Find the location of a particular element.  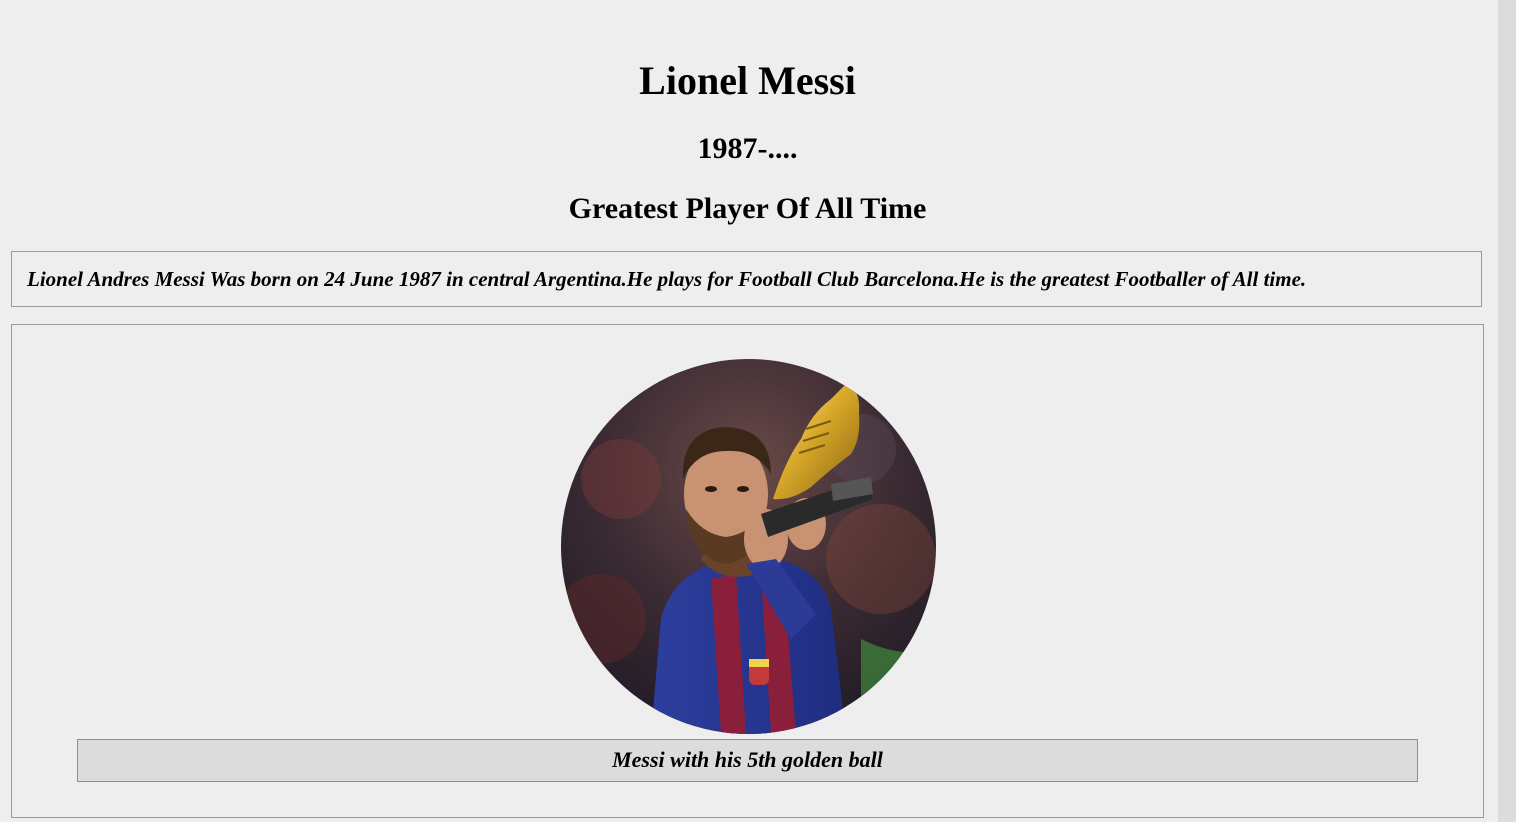

caption-text: Messi with his 5th golden ball is located at coordinates (747, 759).